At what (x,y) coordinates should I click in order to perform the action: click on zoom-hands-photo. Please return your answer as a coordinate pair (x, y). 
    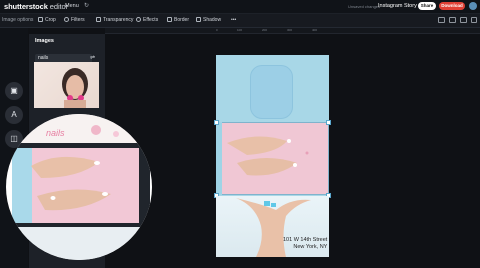
    Looking at the image, I should click on (71, 183).